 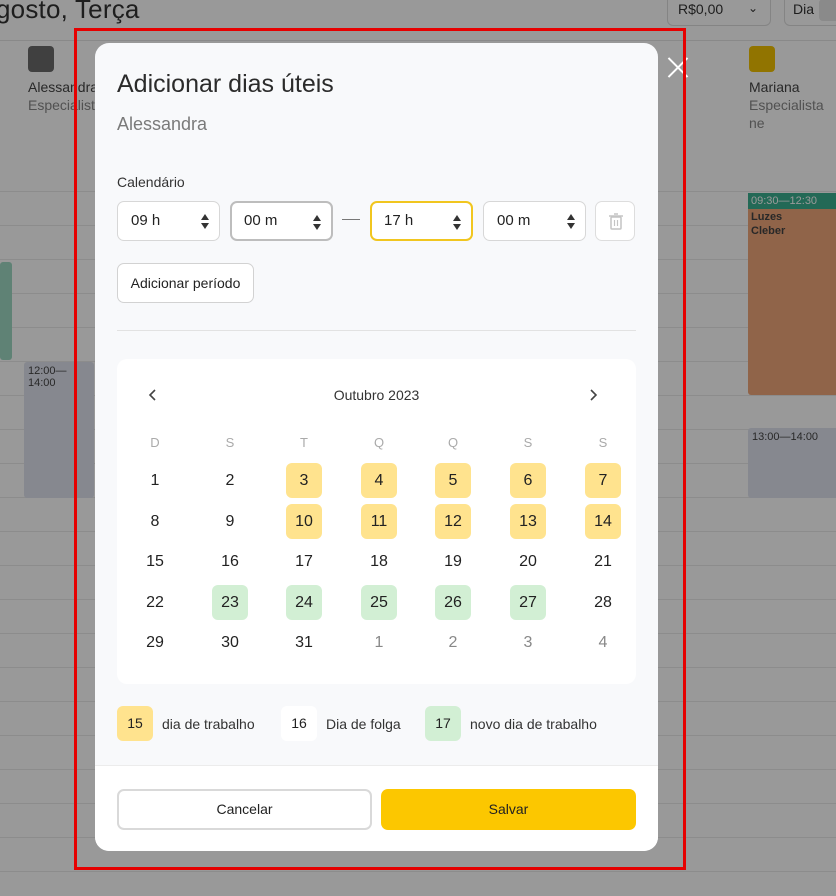 I want to click on dialog-subtitle: Alessandra, so click(x=162, y=124).